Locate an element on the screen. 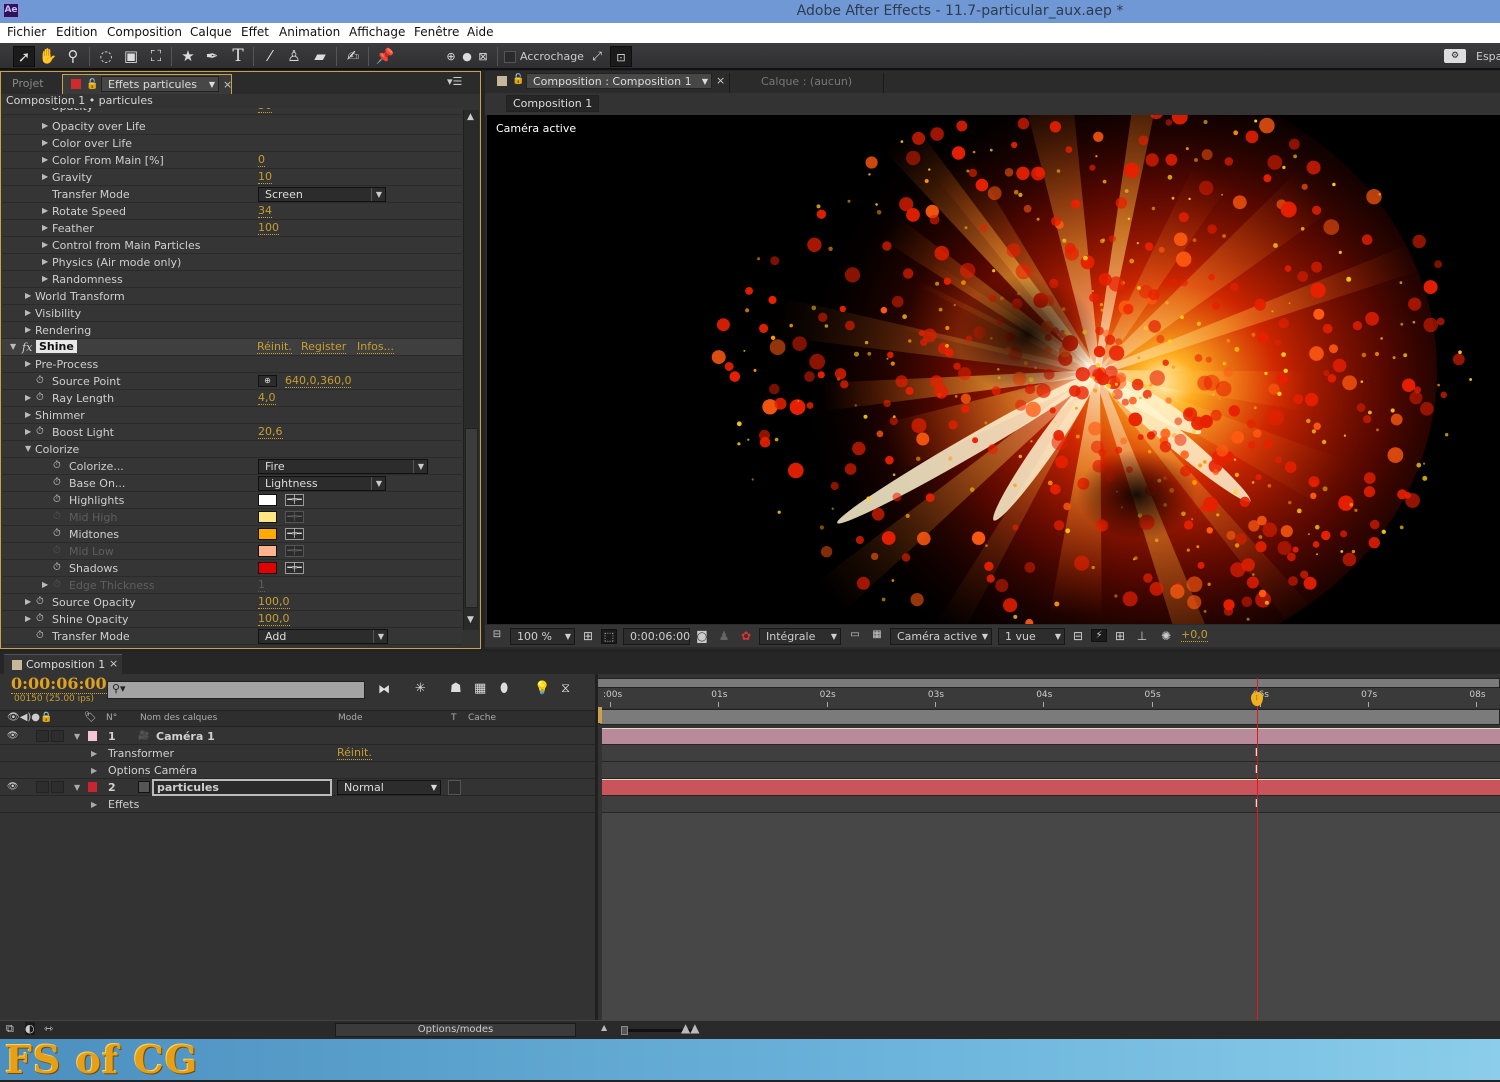  menu-composition: Composition is located at coordinates (144, 32).